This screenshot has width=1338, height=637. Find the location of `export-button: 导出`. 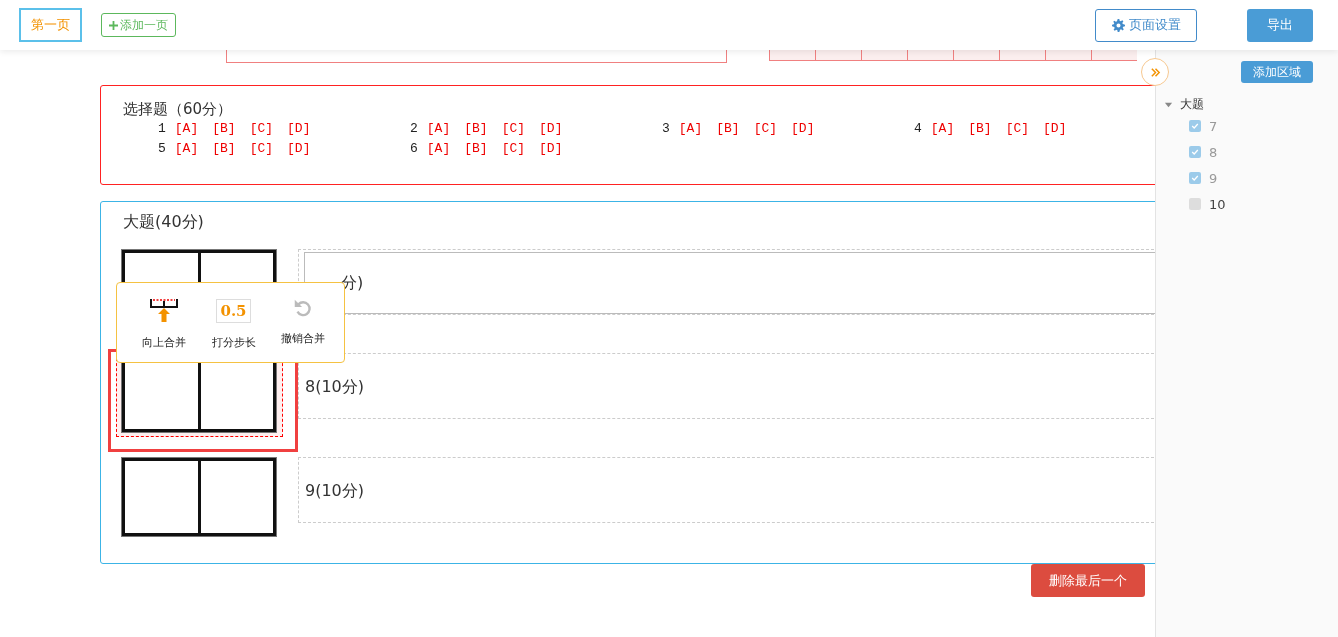

export-button: 导出 is located at coordinates (1280, 25).